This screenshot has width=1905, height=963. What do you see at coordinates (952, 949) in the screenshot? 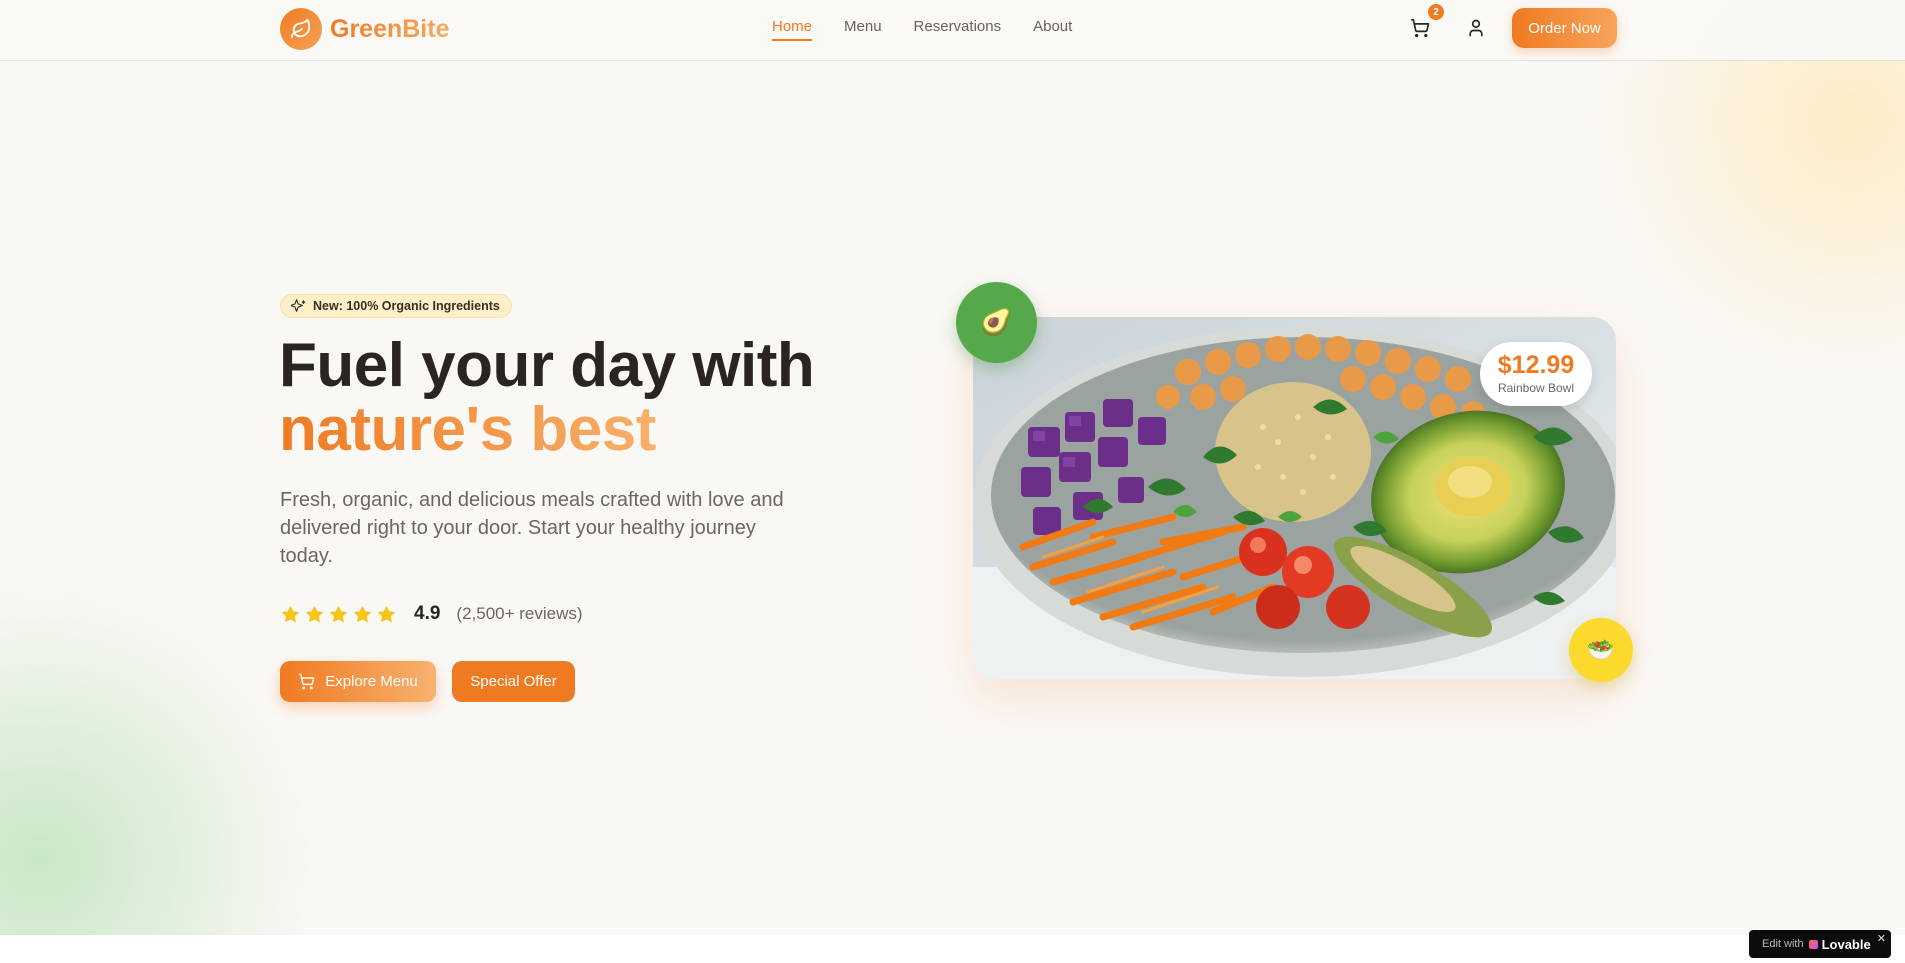
I see `next-section-edge` at bounding box center [952, 949].